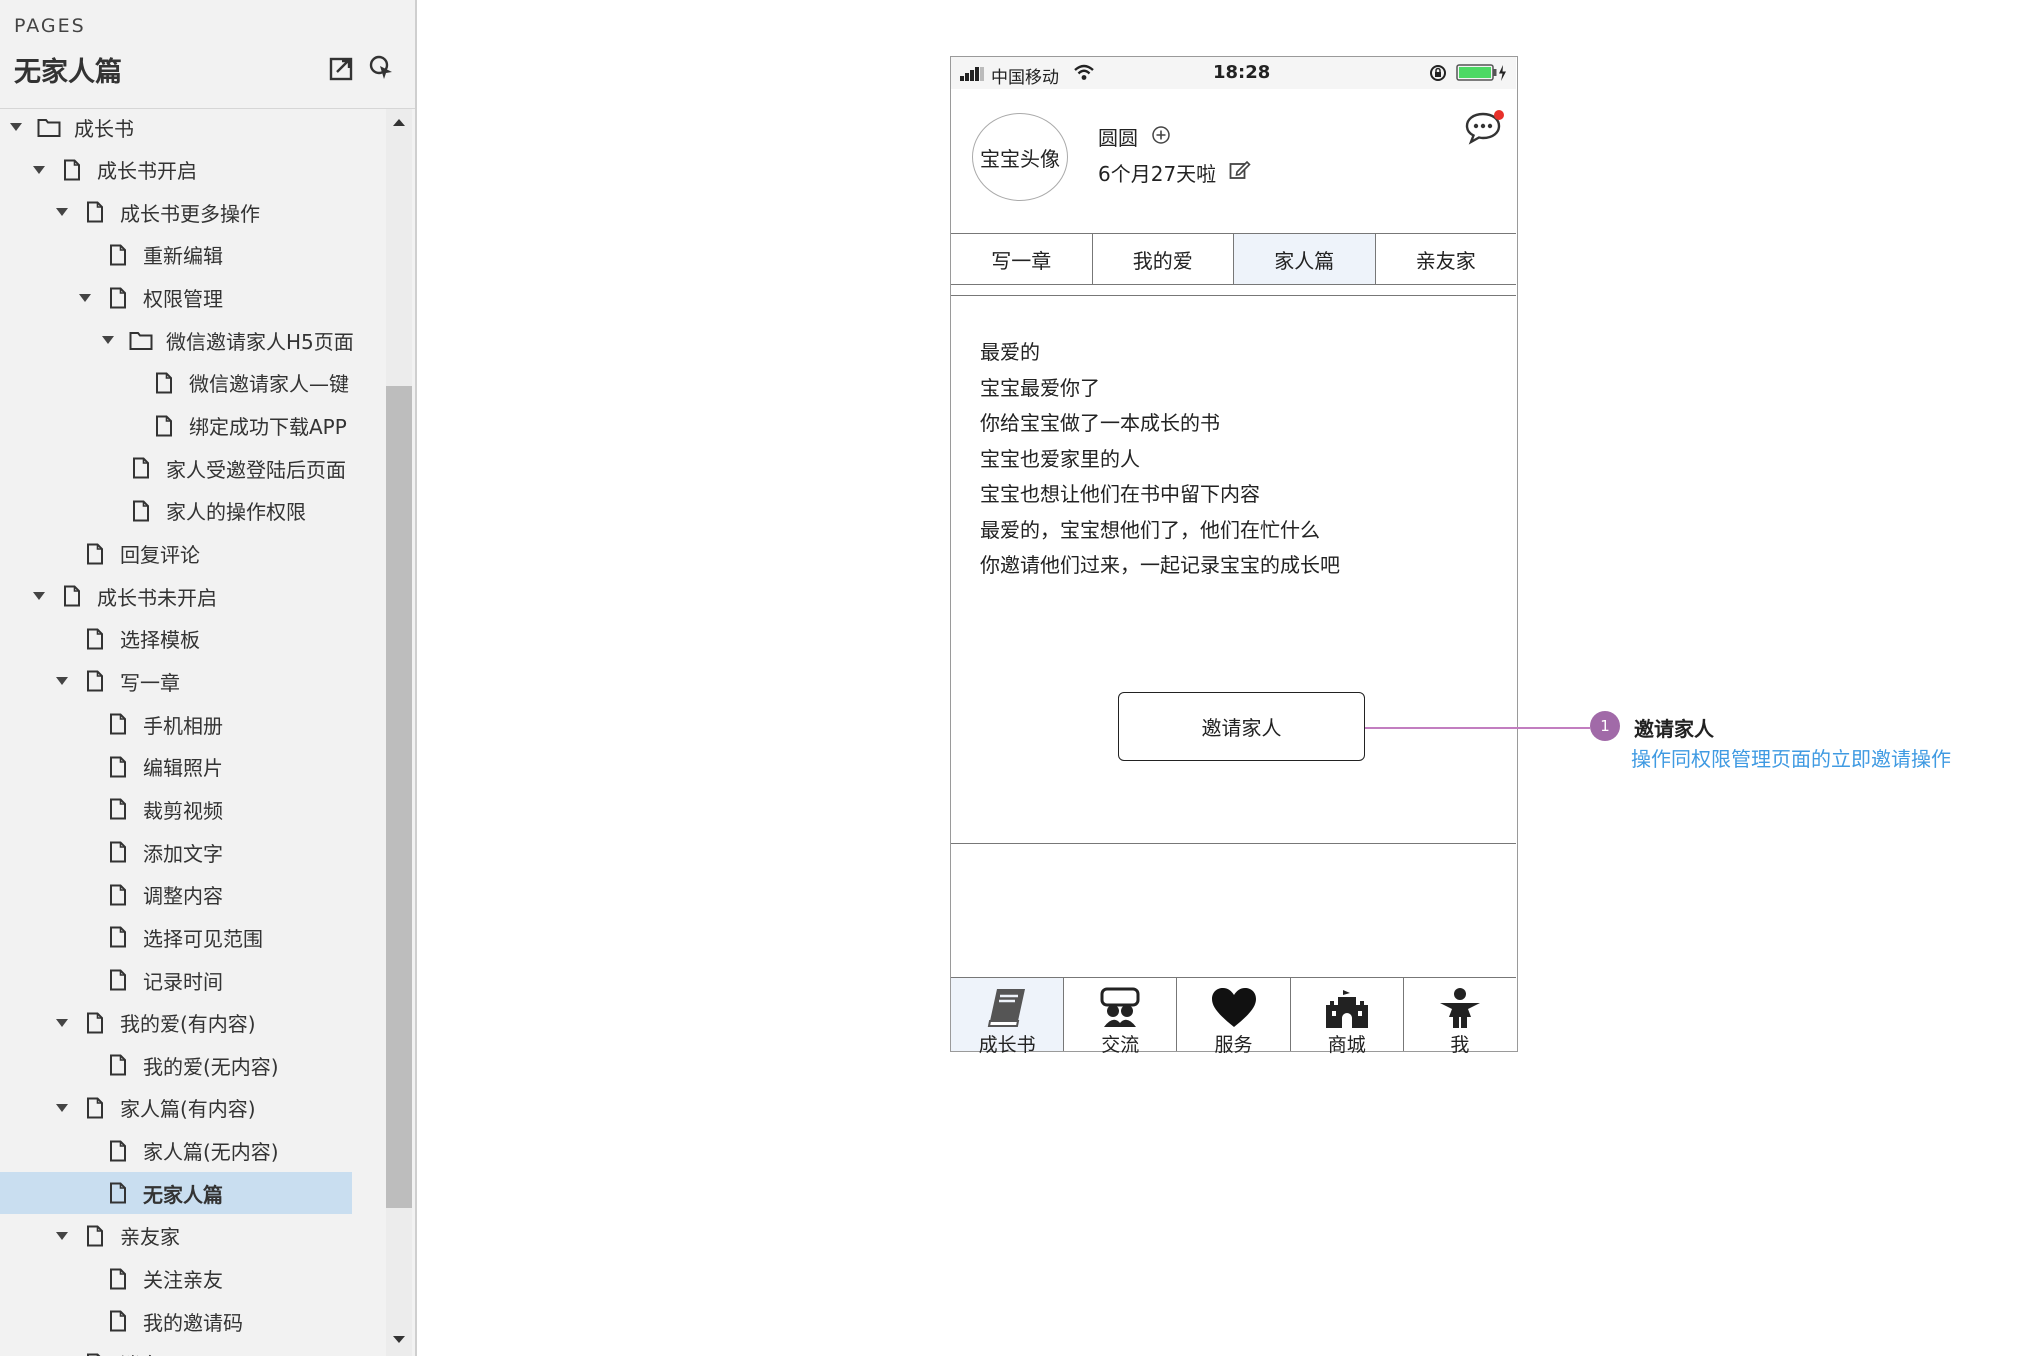 The height and width of the screenshot is (1356, 2044). I want to click on tab-1: 写一章, so click(1022, 259).